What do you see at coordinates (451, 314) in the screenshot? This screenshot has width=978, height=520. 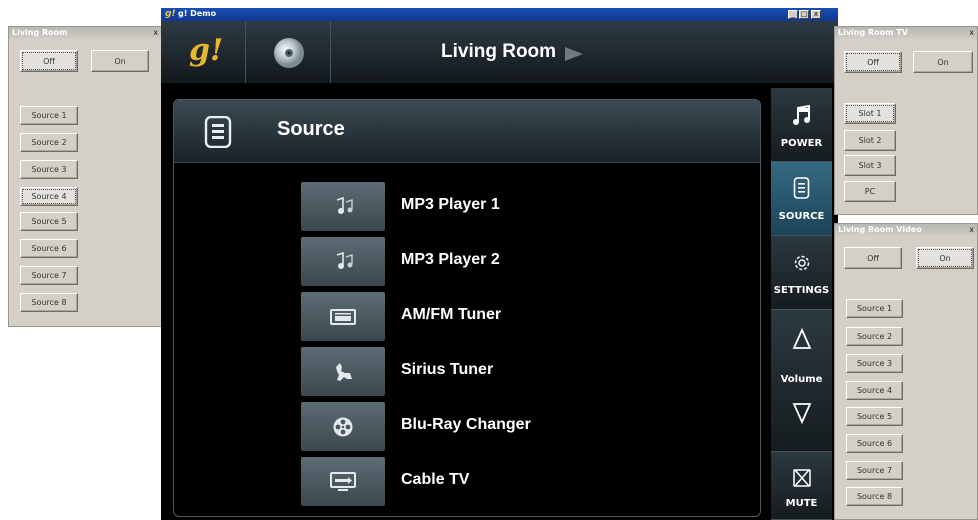 I see `source-item-label: AM/FM Tuner` at bounding box center [451, 314].